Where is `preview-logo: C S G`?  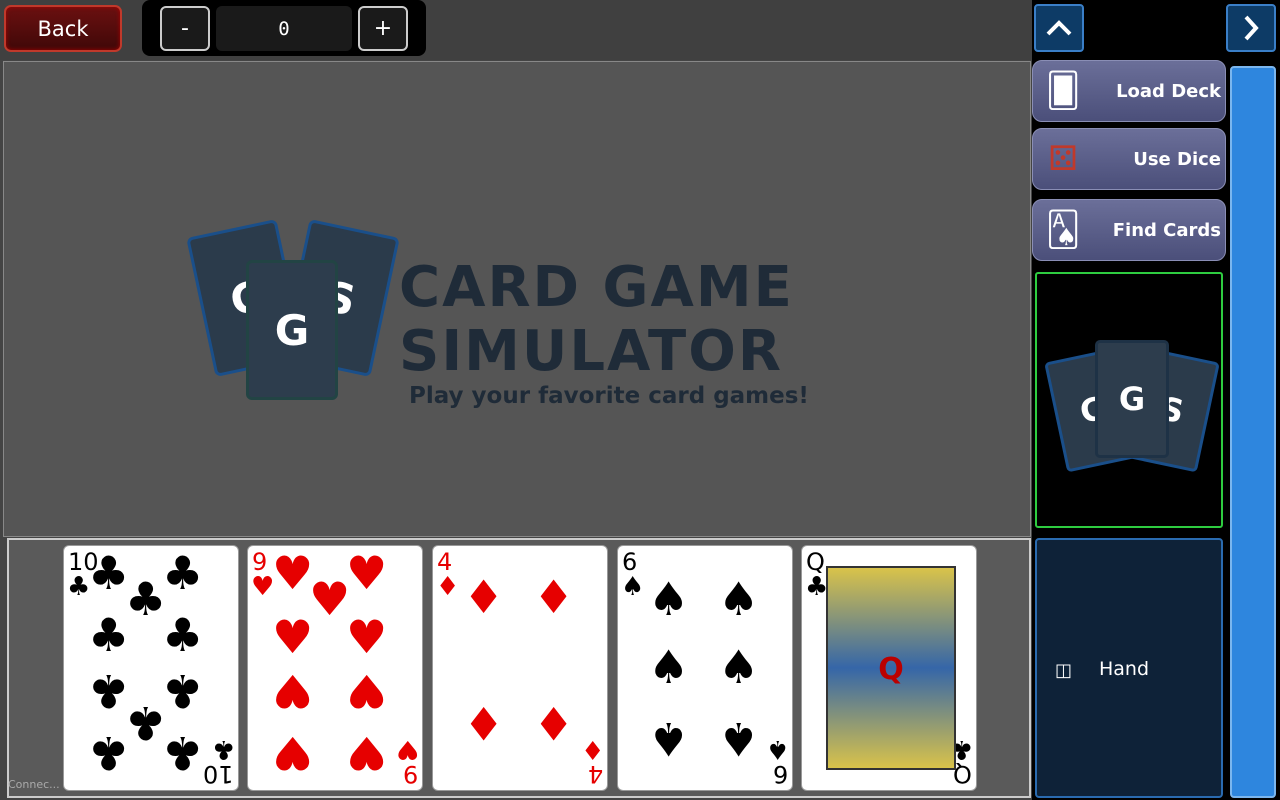 preview-logo: C S G is located at coordinates (1132, 406).